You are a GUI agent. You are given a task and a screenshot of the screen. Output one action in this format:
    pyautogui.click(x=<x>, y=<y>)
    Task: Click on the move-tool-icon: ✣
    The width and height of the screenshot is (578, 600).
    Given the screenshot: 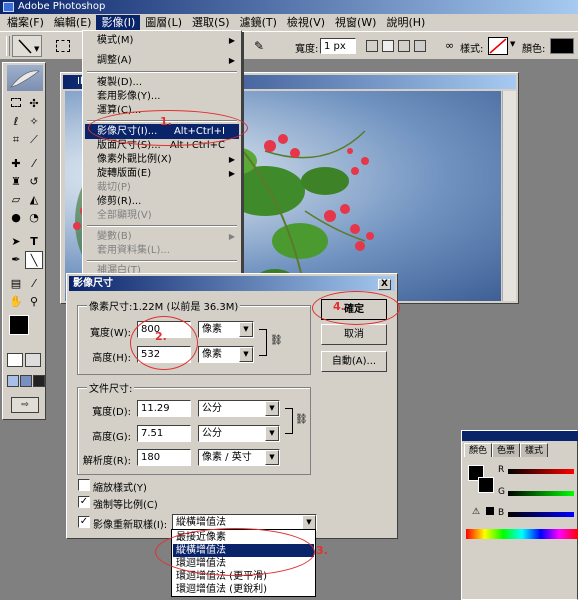 What is the action you would take?
    pyautogui.click(x=34, y=104)
    